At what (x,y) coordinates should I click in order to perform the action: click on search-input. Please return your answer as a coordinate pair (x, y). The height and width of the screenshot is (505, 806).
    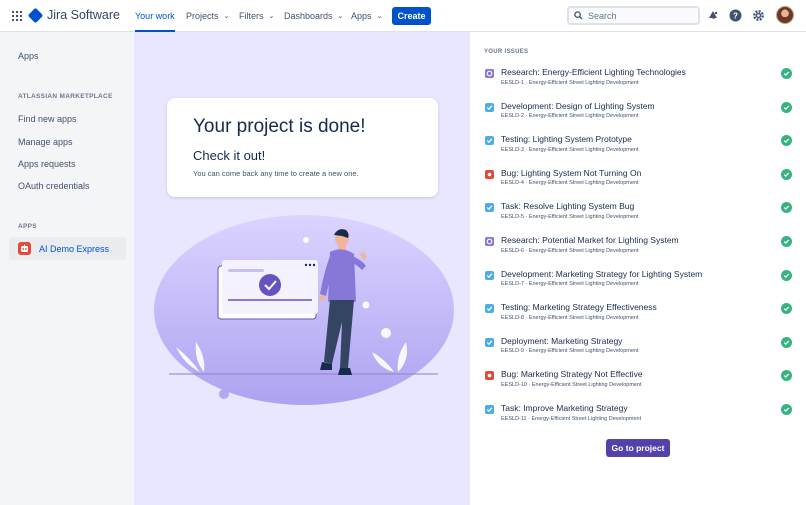
    Looking at the image, I should click on (638, 15).